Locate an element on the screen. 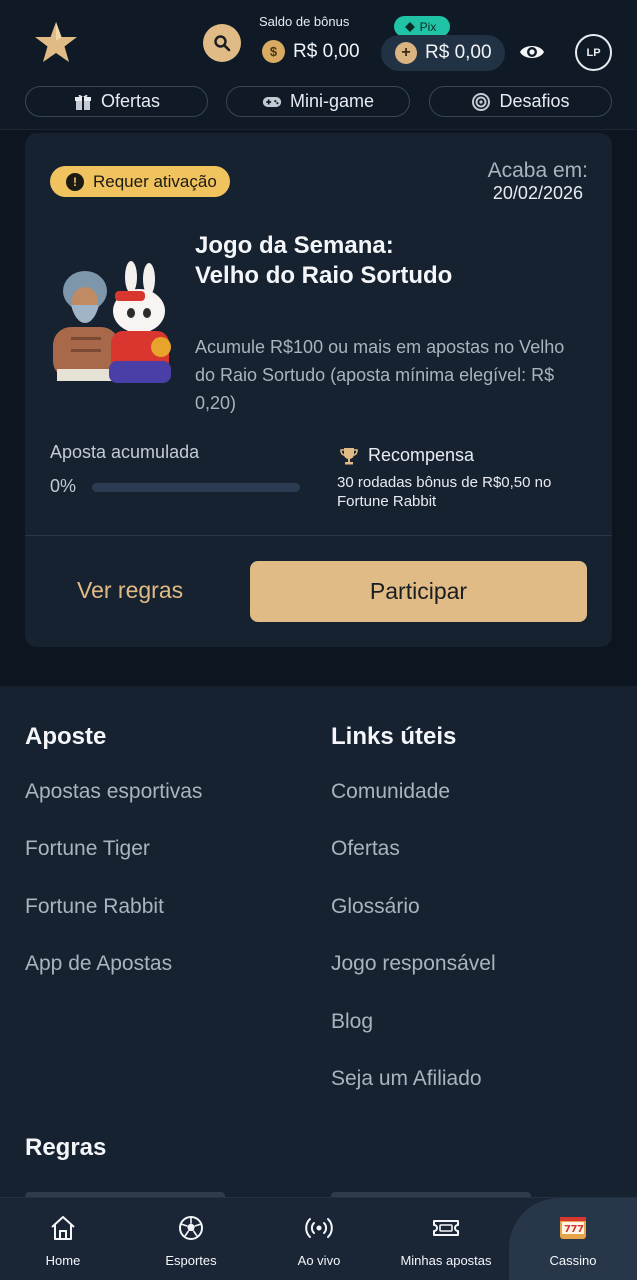 This screenshot has height=1280, width=637. tab-mini-game: Mini-game is located at coordinates (318, 101).